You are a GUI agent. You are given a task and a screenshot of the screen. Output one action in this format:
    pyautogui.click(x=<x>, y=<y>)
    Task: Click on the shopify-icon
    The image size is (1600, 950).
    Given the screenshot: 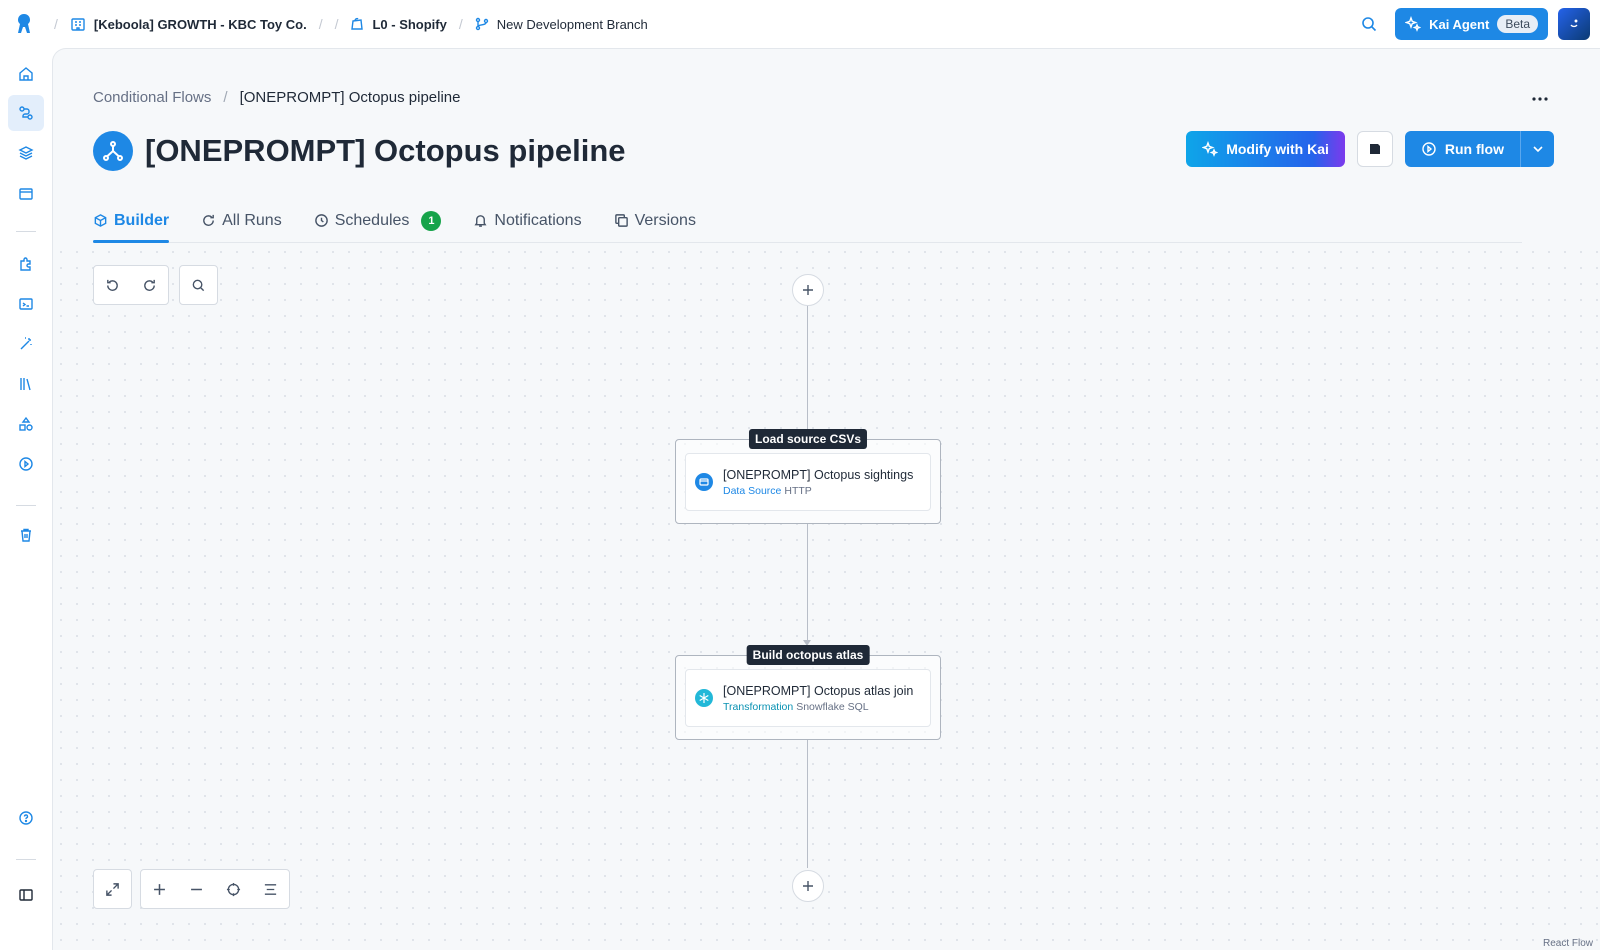 What is the action you would take?
    pyautogui.click(x=357, y=23)
    